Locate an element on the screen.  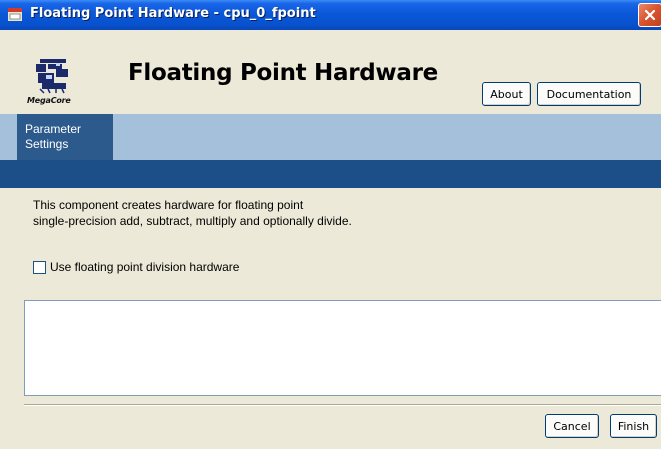
close-button is located at coordinates (649, 15).